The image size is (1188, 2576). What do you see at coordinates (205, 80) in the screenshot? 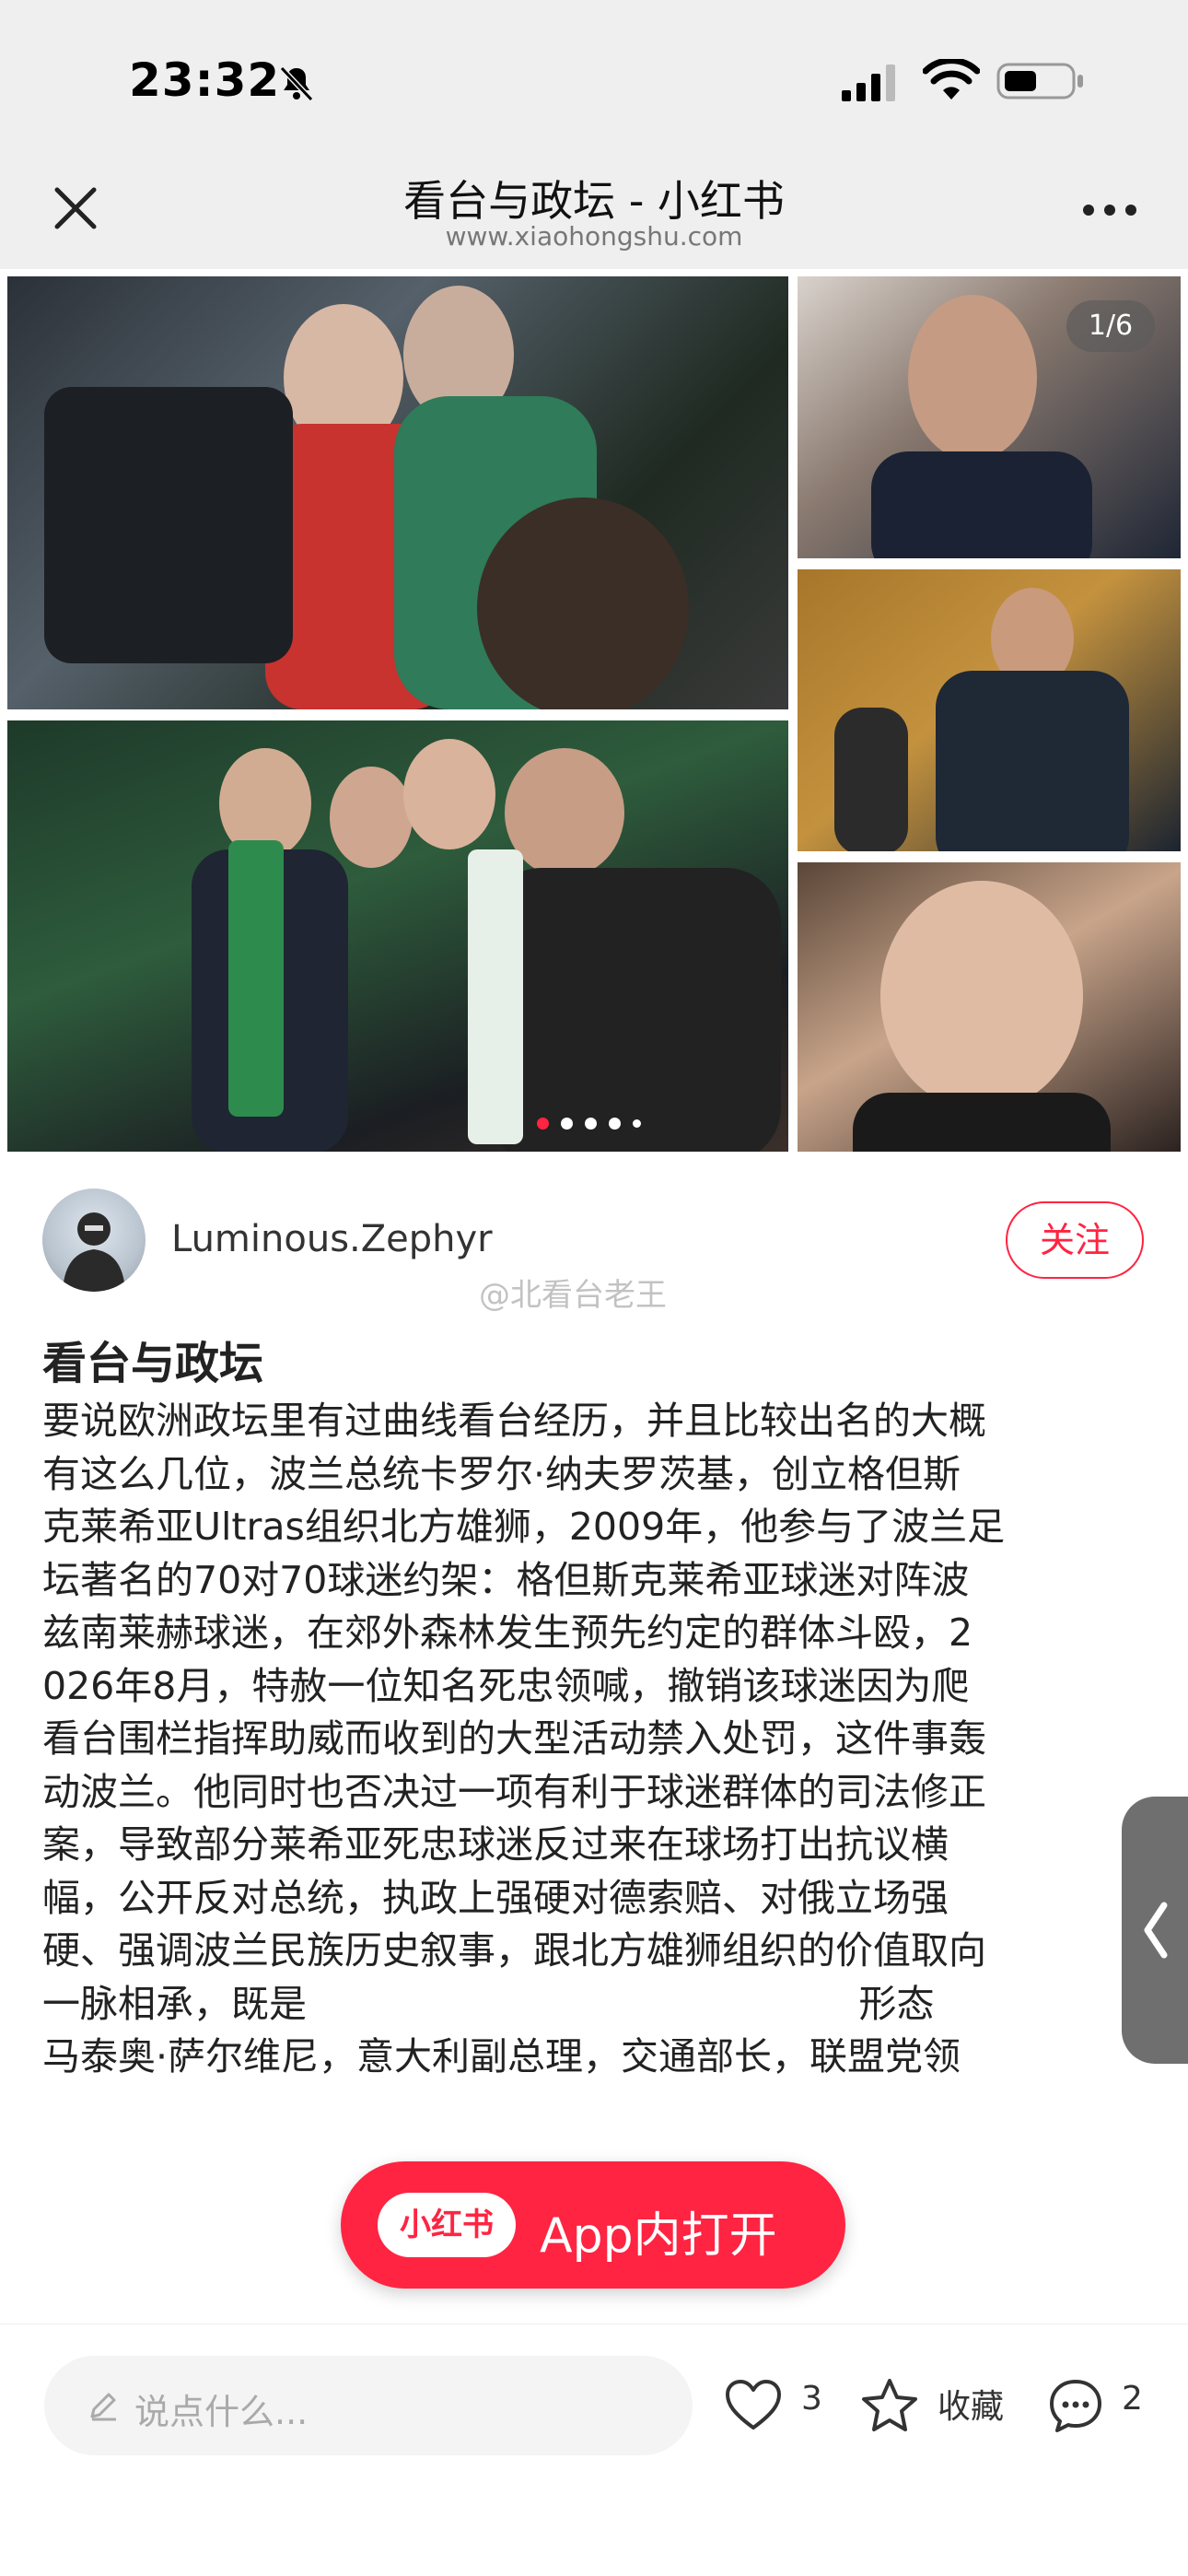
I see `status-time: 23:32` at bounding box center [205, 80].